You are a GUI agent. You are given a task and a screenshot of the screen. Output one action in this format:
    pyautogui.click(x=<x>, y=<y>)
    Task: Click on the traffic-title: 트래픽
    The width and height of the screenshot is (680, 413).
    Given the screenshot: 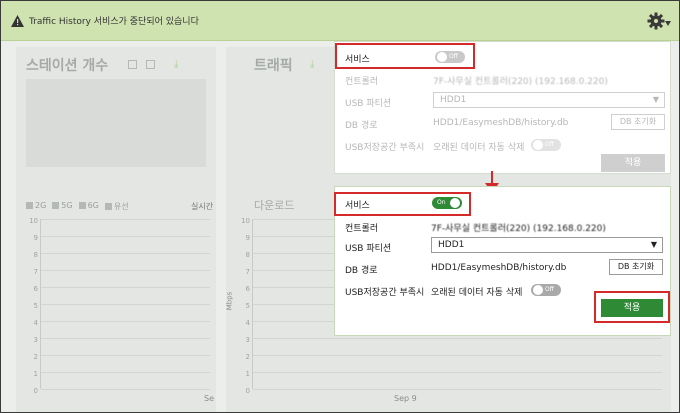 What is the action you would take?
    pyautogui.click(x=273, y=66)
    